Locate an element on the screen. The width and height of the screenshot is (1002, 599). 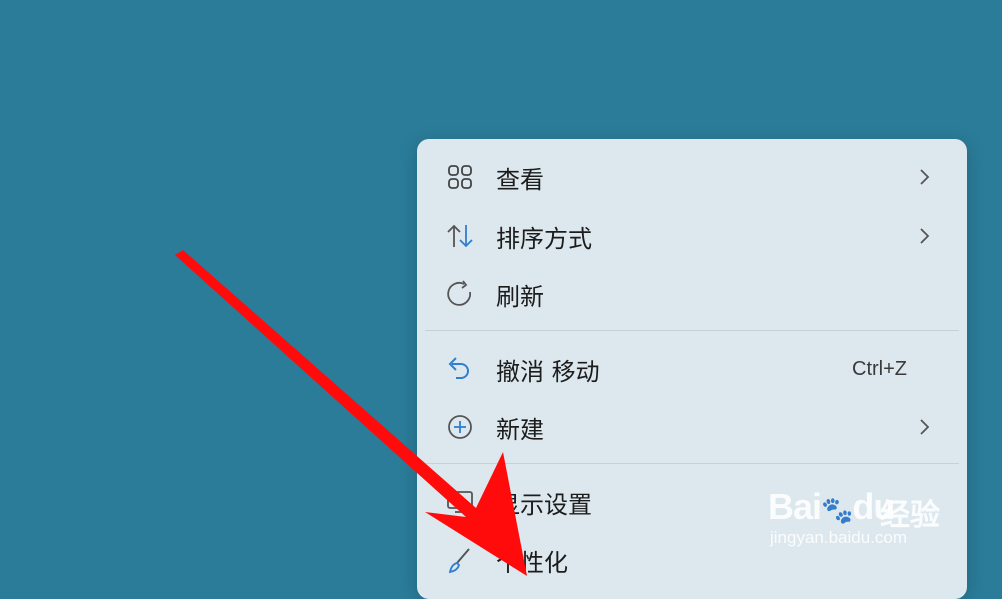
menu-item-undo-move: 撤消 移动 Ctrl+Z is located at coordinates (692, 369).